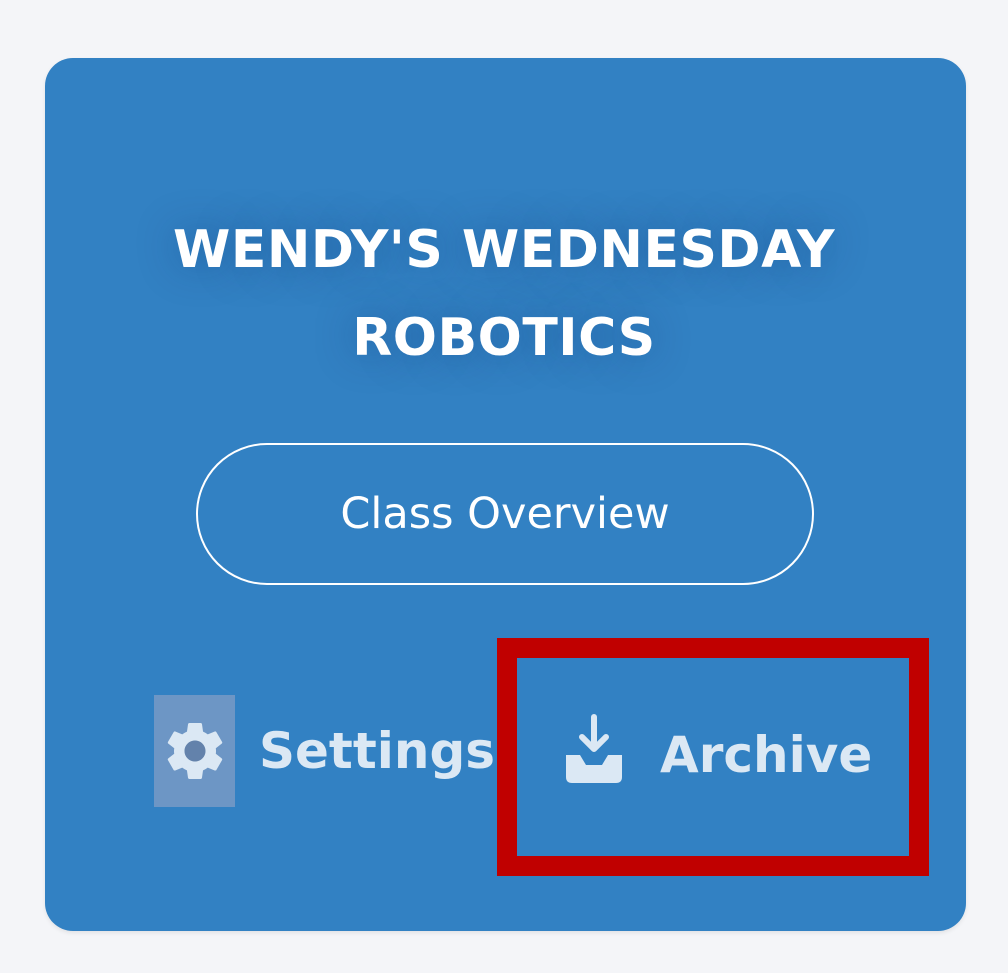  Describe the element at coordinates (504, 338) in the screenshot. I see `class-title-line-2: ROBOTICS` at that location.